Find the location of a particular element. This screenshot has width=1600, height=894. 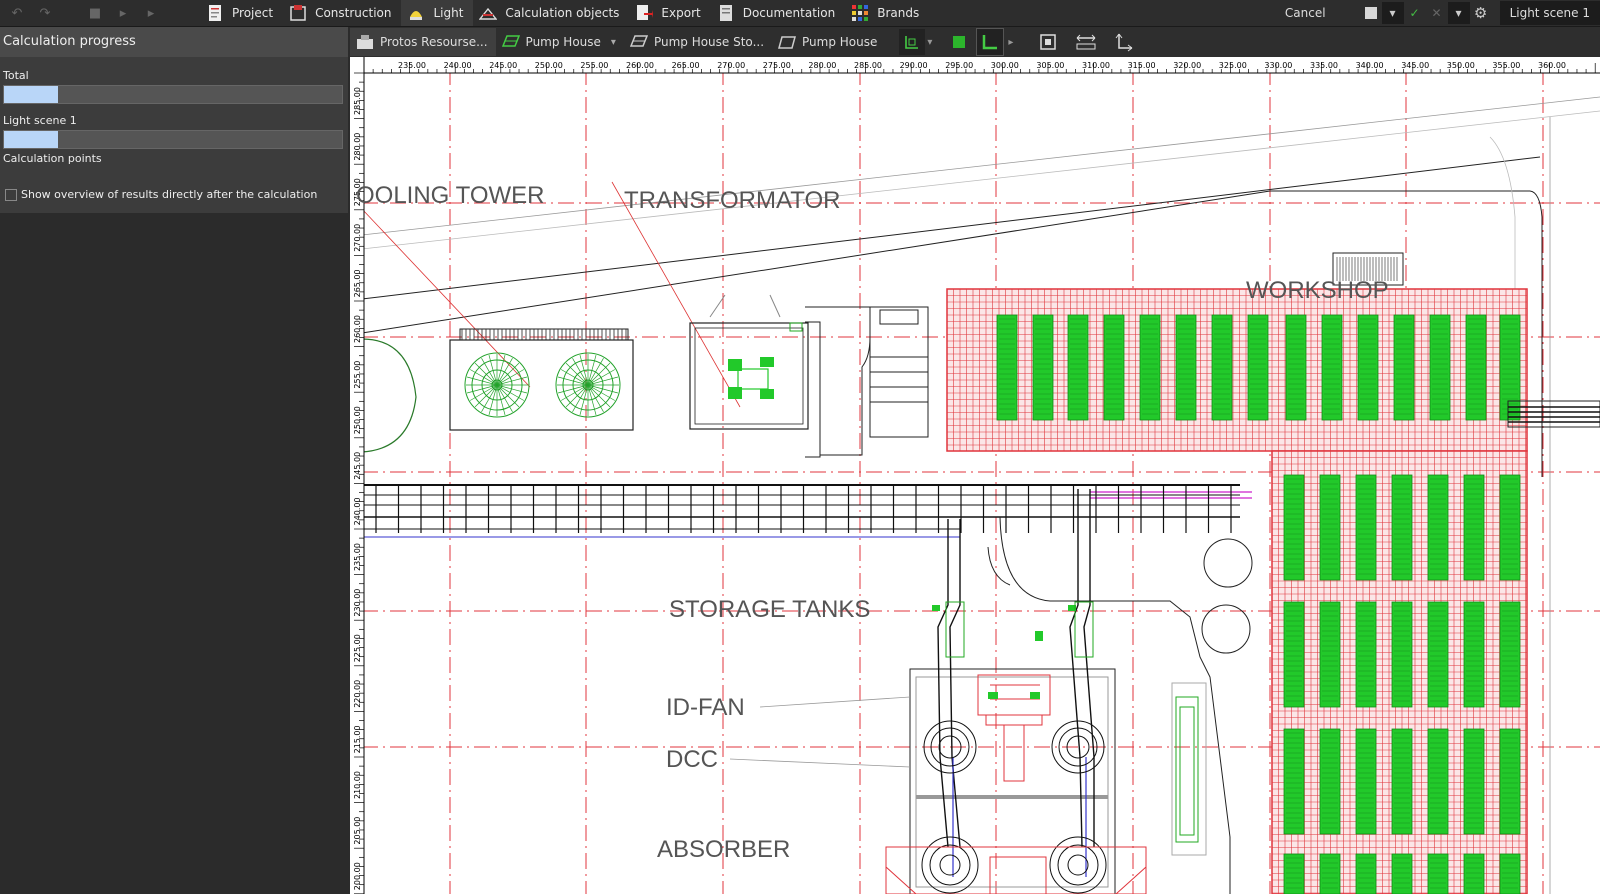

tab-label: Pump House is located at coordinates (840, 42).